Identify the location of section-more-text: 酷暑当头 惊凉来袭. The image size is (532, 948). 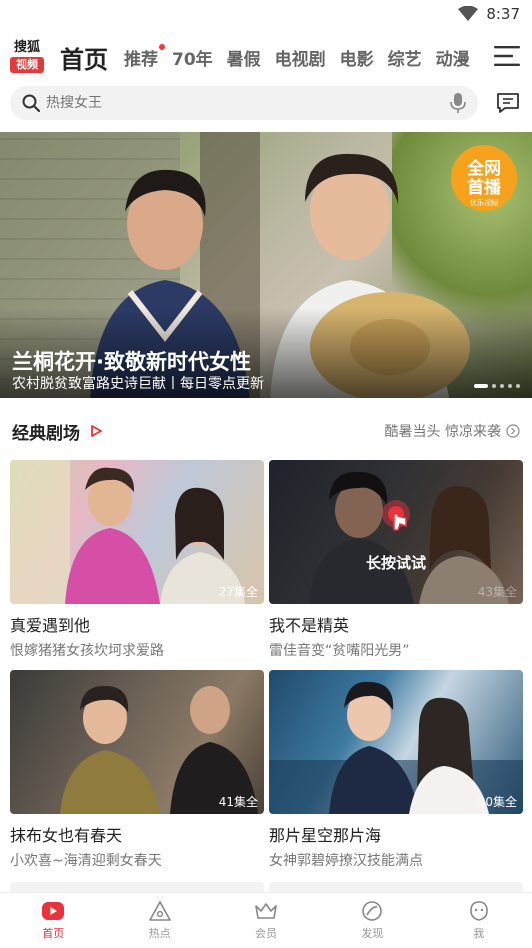
(442, 432).